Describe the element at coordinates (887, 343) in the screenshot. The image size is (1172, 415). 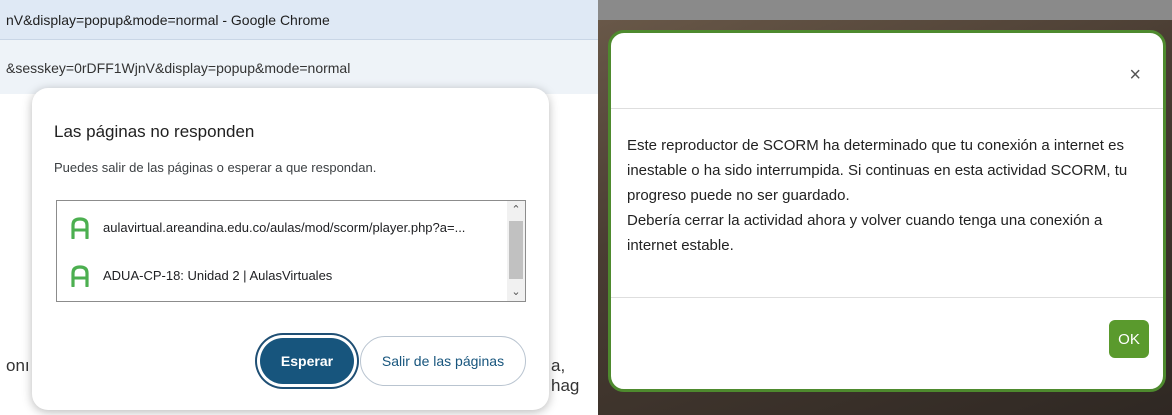
I see `modal-footer: OK` at that location.